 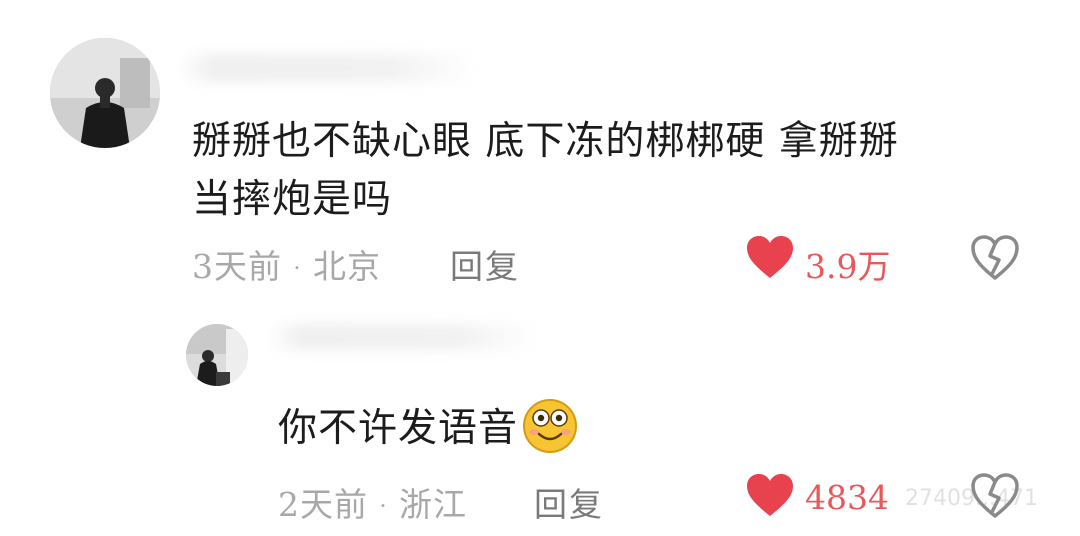 What do you see at coordinates (433, 504) in the screenshot?
I see `comment-location: 浙江` at bounding box center [433, 504].